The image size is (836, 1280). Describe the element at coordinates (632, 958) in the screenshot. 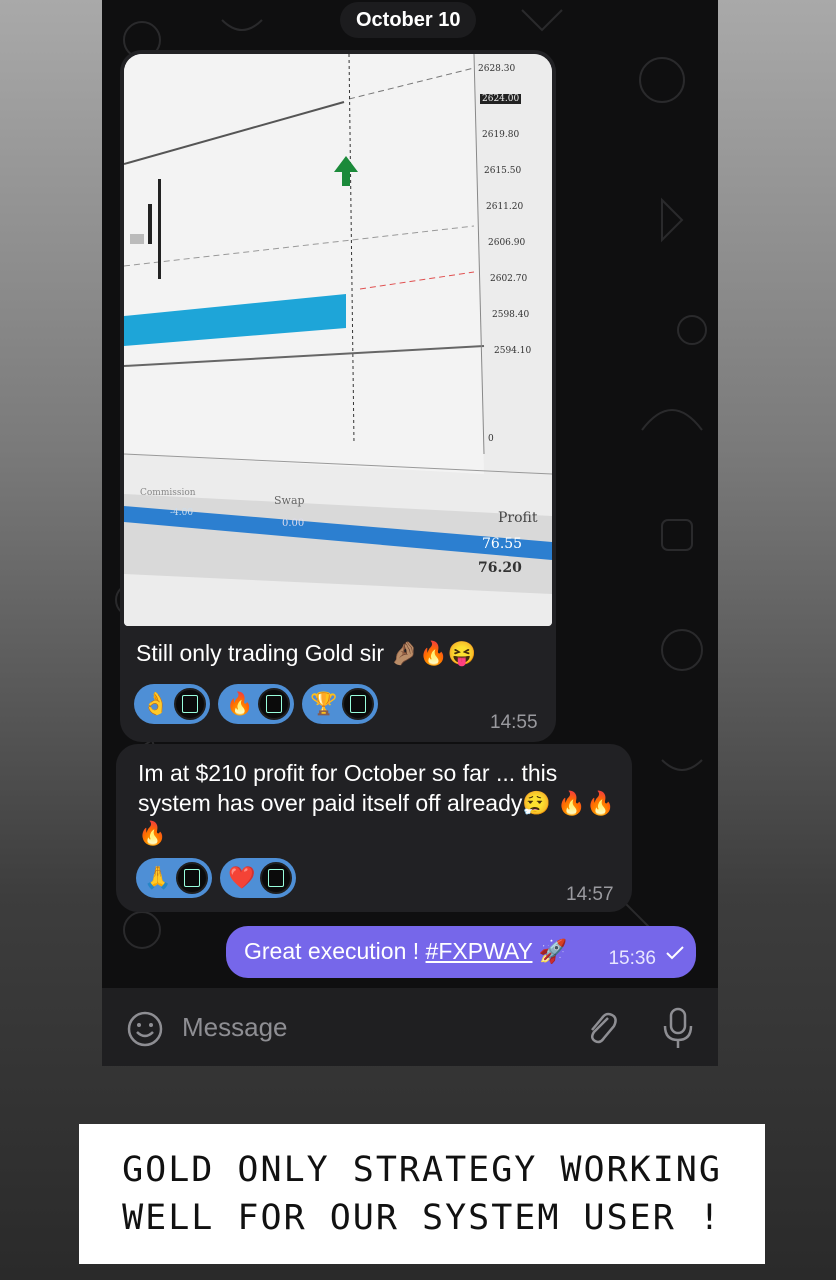

I see `message-time: 15:36` at that location.